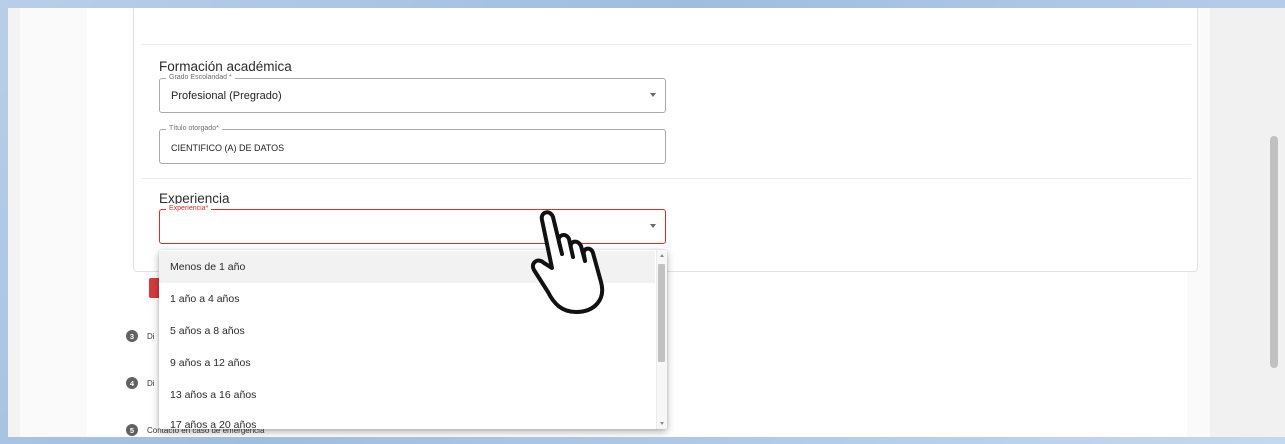 Image resolution: width=1285 pixels, height=444 pixels. I want to click on dropdown-scrollbar, so click(661, 339).